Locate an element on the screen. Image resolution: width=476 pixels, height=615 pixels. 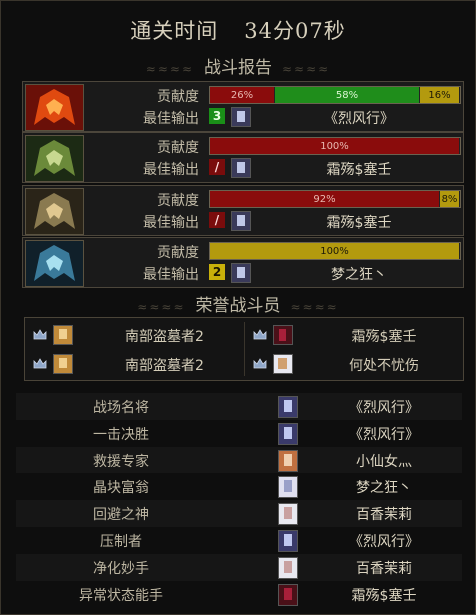
honor-fighters-box: 南部盗墓者2 霜殇$塞壬 南部盗墓者2 何处不忧伤 is located at coordinates (244, 349).